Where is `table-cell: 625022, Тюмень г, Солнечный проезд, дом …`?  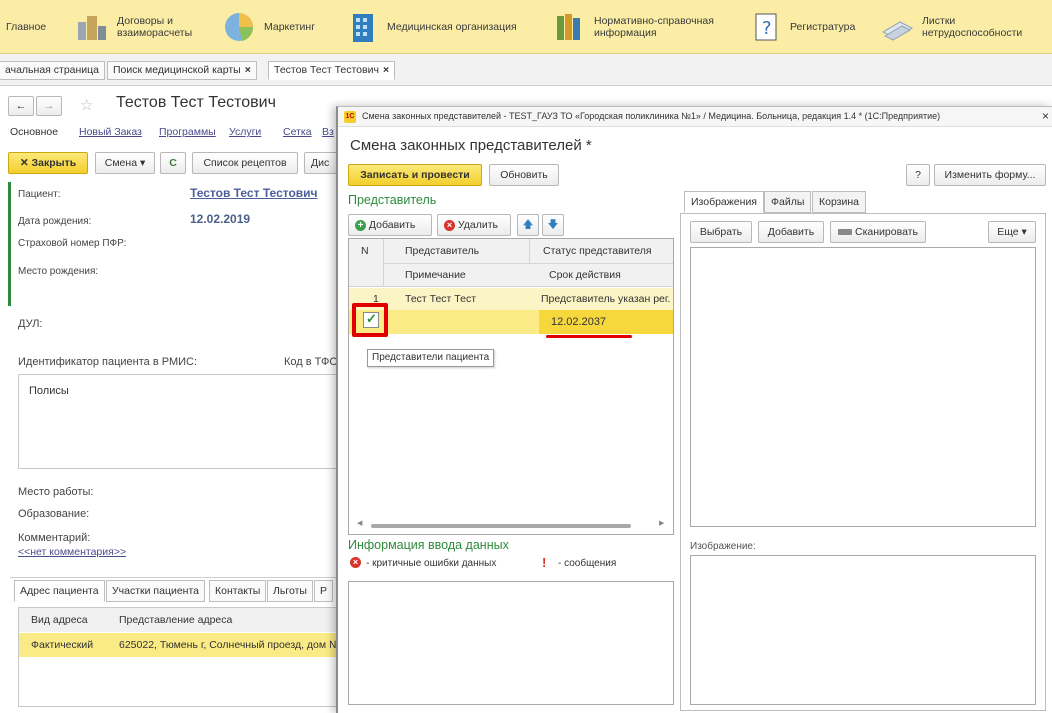 table-cell: 625022, Тюмень г, Солнечный проезд, дом … is located at coordinates (230, 645).